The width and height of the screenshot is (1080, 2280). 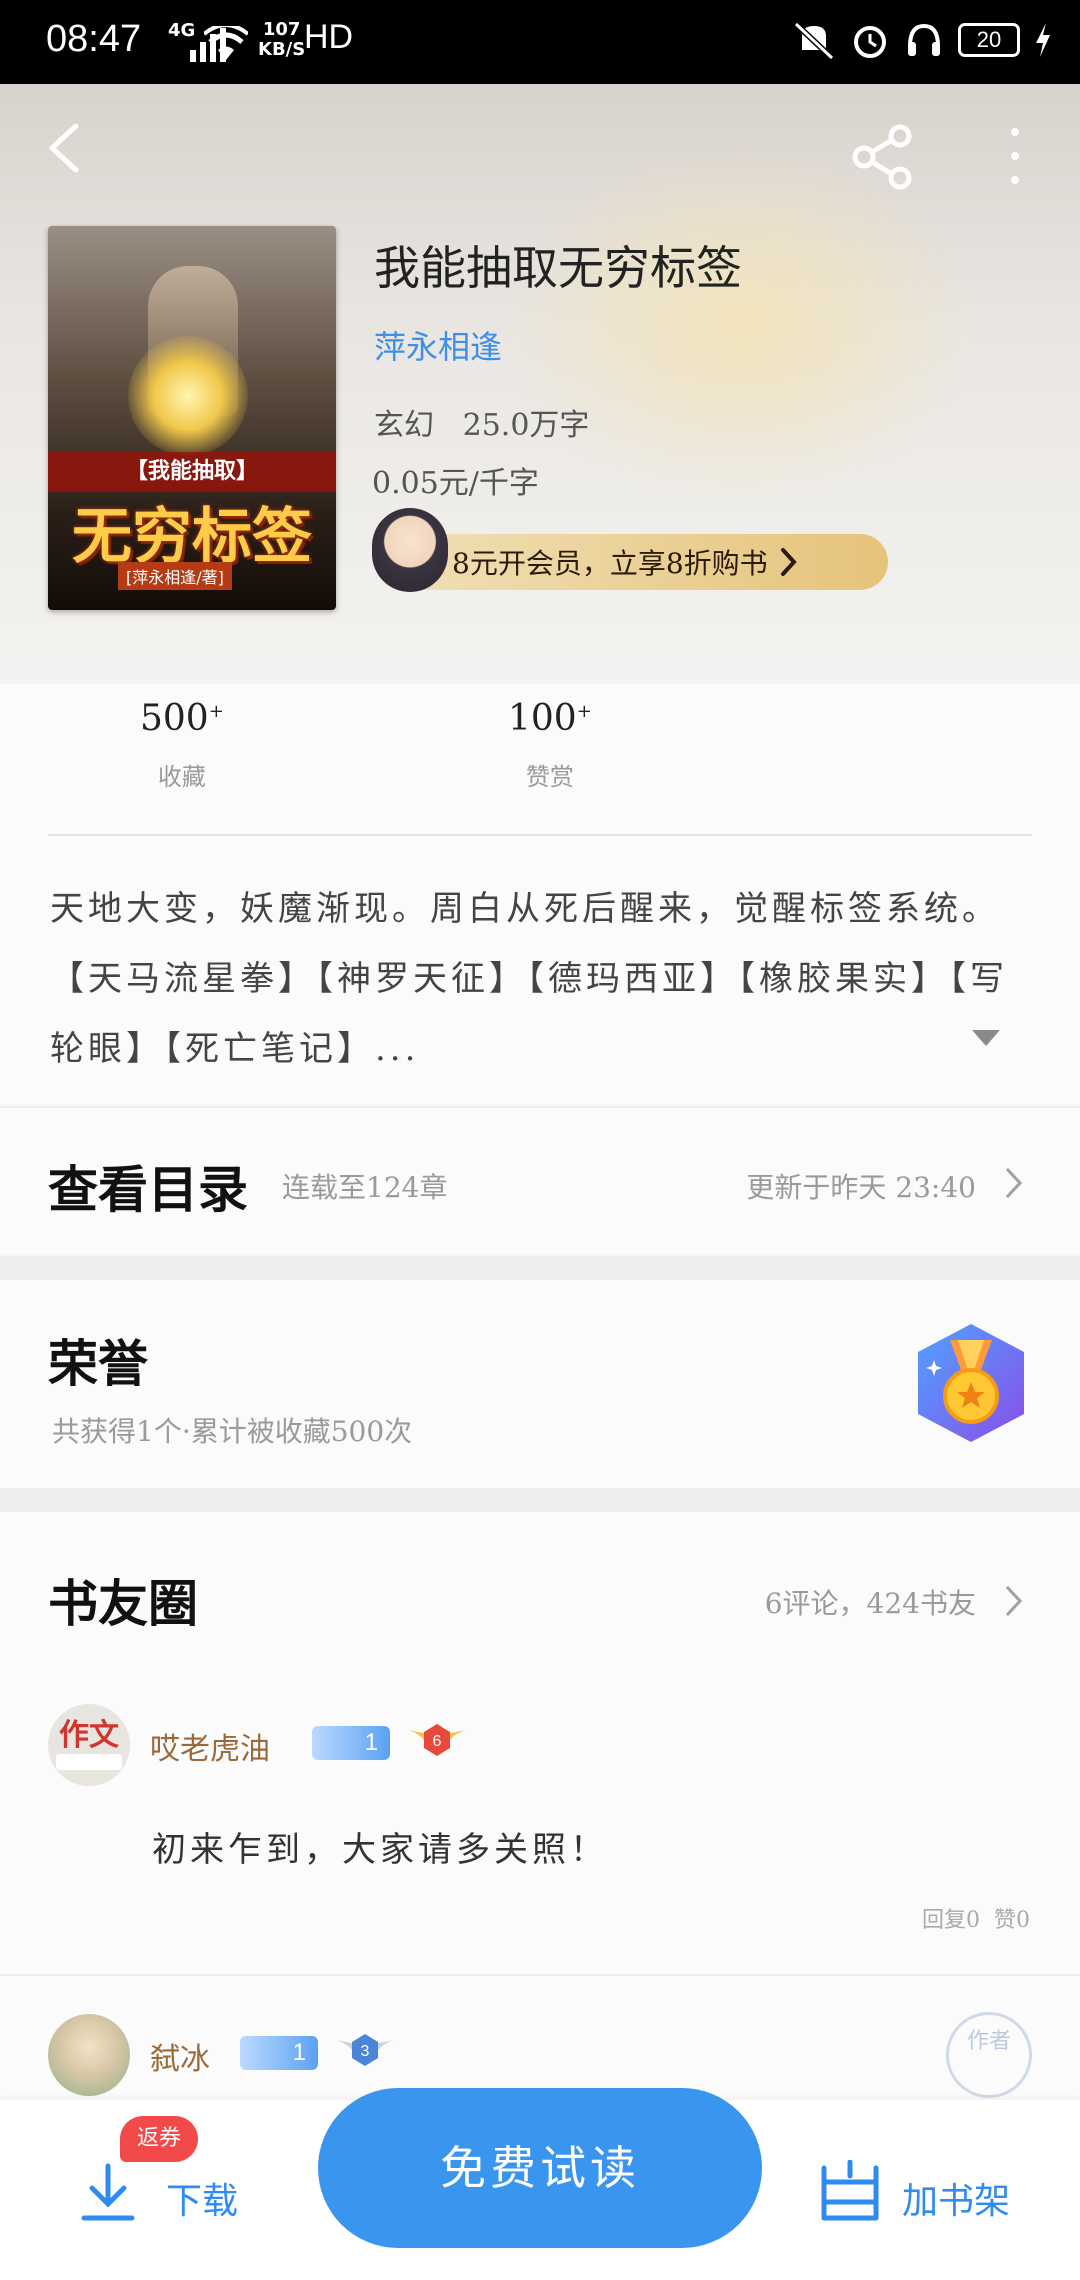 I want to click on medal-icon, so click(x=971, y=1383).